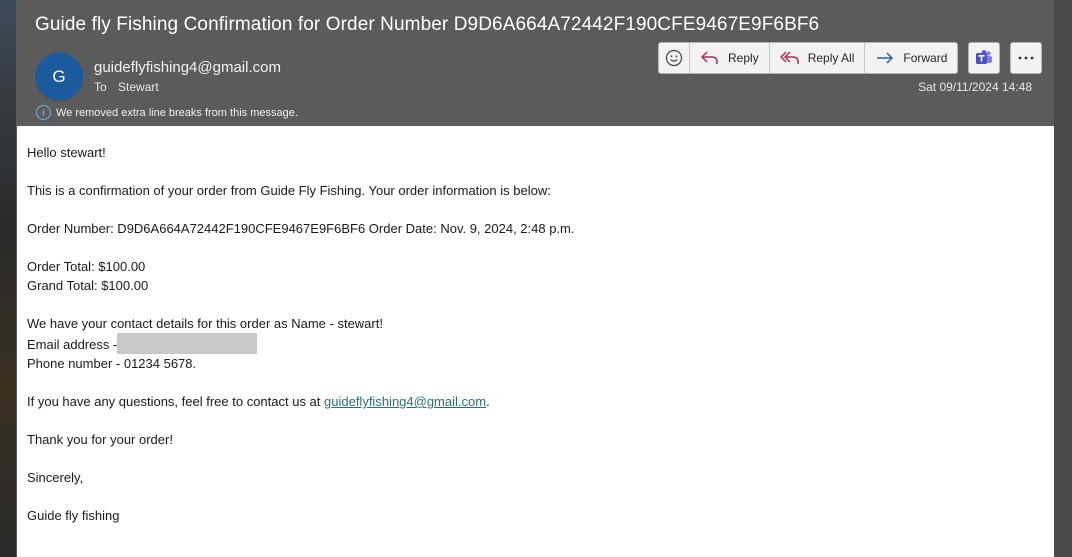 Image resolution: width=1072 pixels, height=557 pixels. What do you see at coordinates (405, 401) in the screenshot?
I see `contact-email-link: guideflyfishing4@gmail.com` at bounding box center [405, 401].